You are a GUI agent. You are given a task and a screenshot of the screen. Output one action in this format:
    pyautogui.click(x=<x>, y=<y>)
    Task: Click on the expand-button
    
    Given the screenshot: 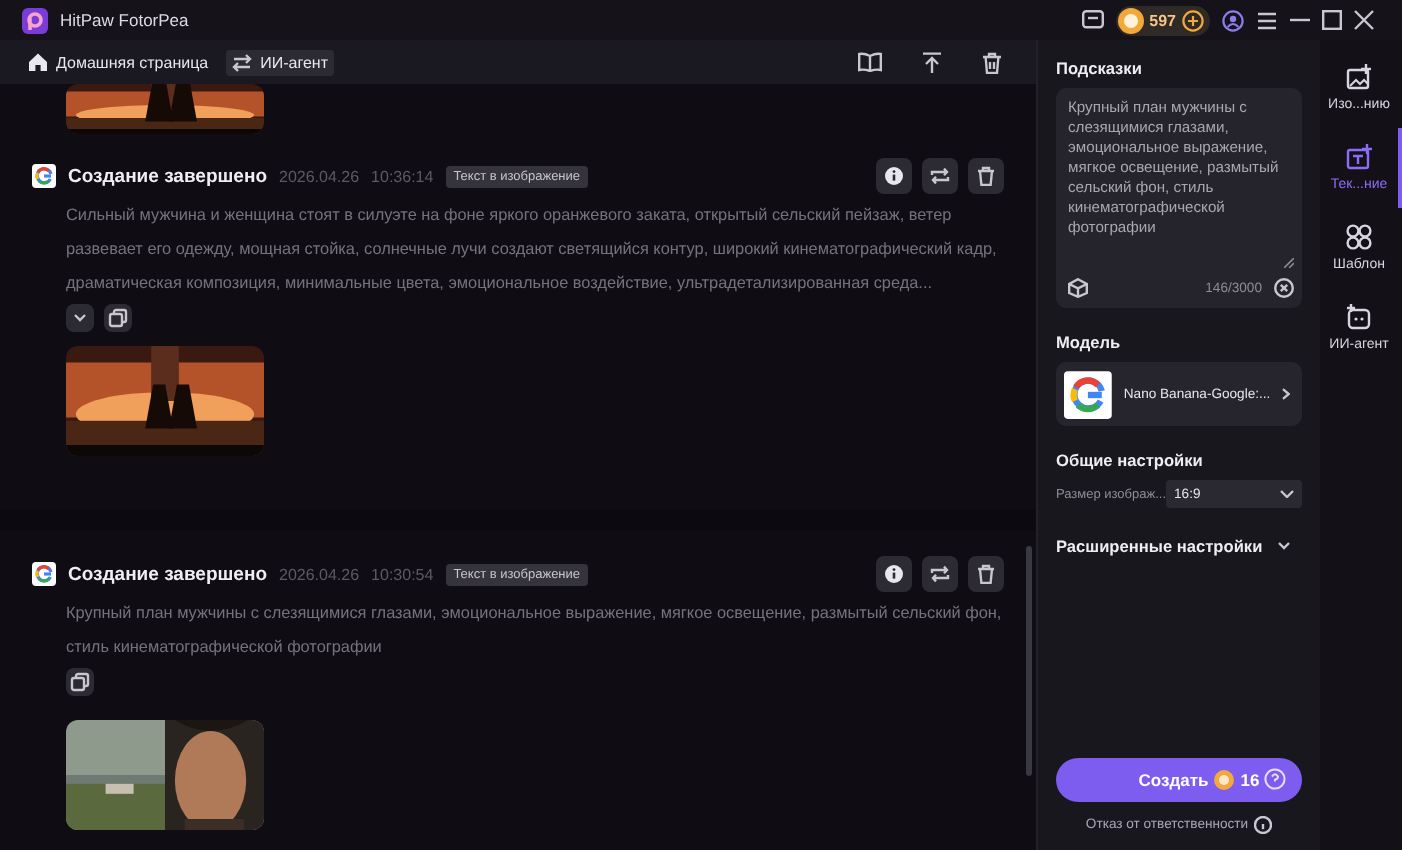 What is the action you would take?
    pyautogui.click(x=80, y=318)
    